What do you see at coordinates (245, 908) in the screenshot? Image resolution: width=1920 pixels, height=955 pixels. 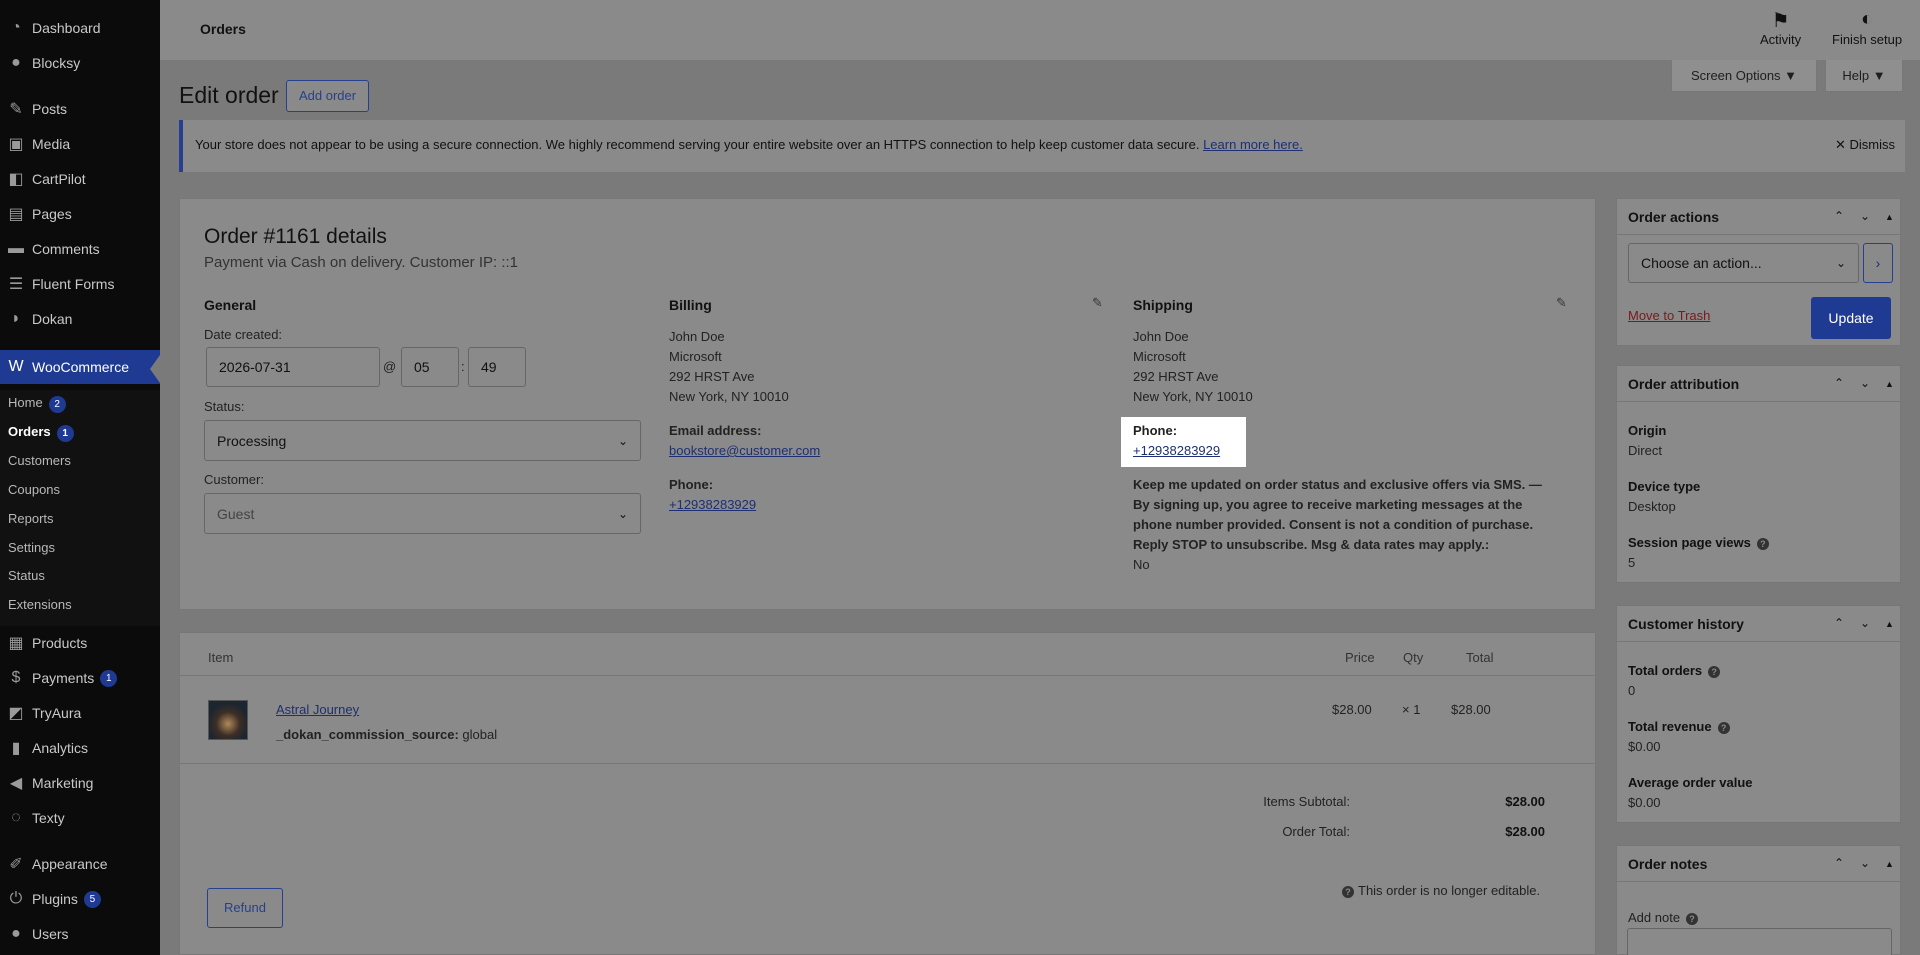 I see `refund-button: Refund` at bounding box center [245, 908].